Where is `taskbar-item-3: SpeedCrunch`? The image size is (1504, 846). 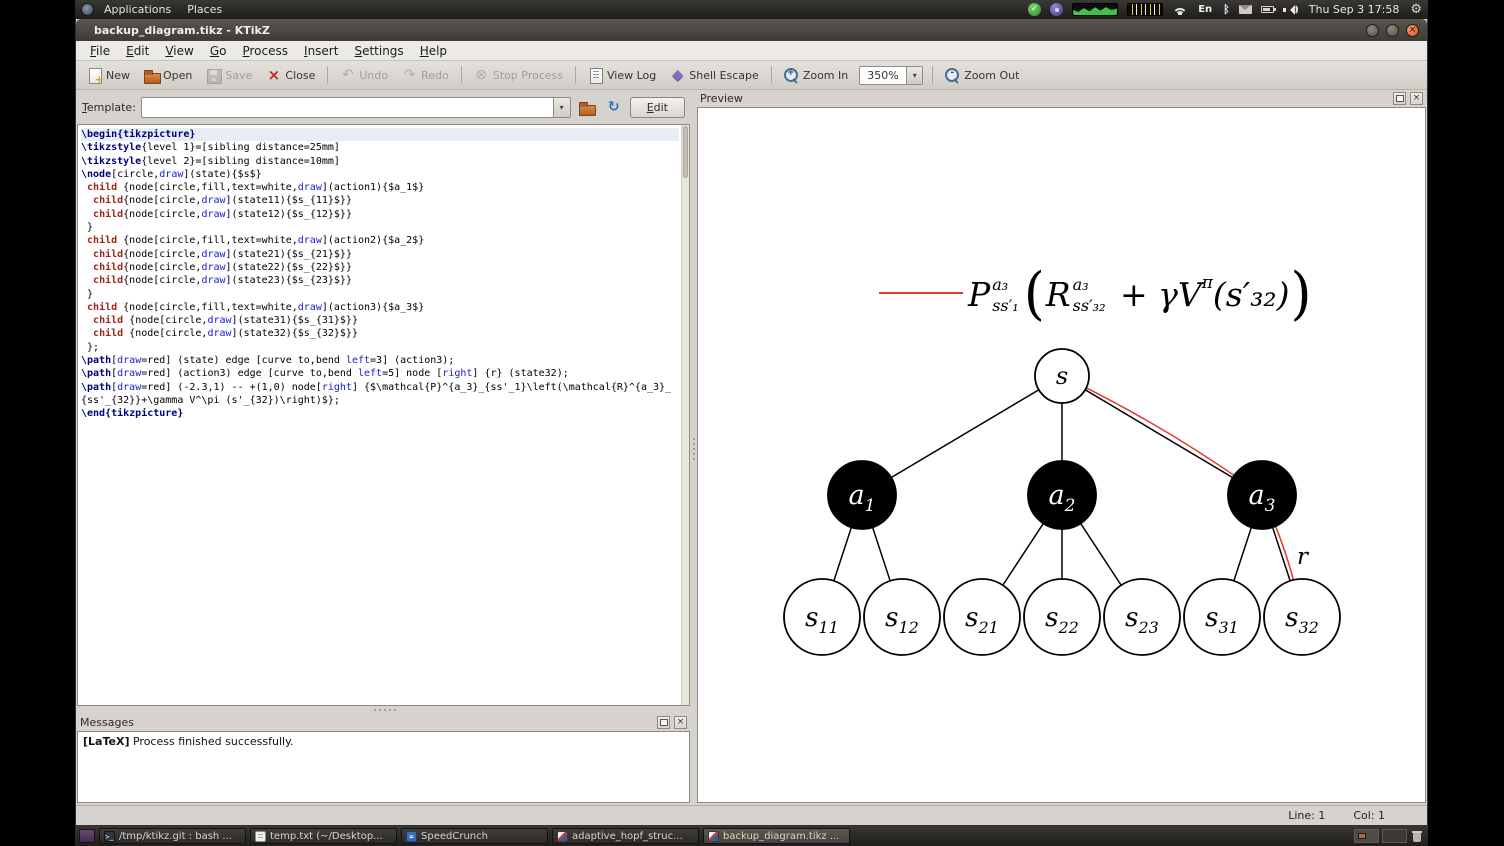
taskbar-item-3: SpeedCrunch is located at coordinates (474, 836).